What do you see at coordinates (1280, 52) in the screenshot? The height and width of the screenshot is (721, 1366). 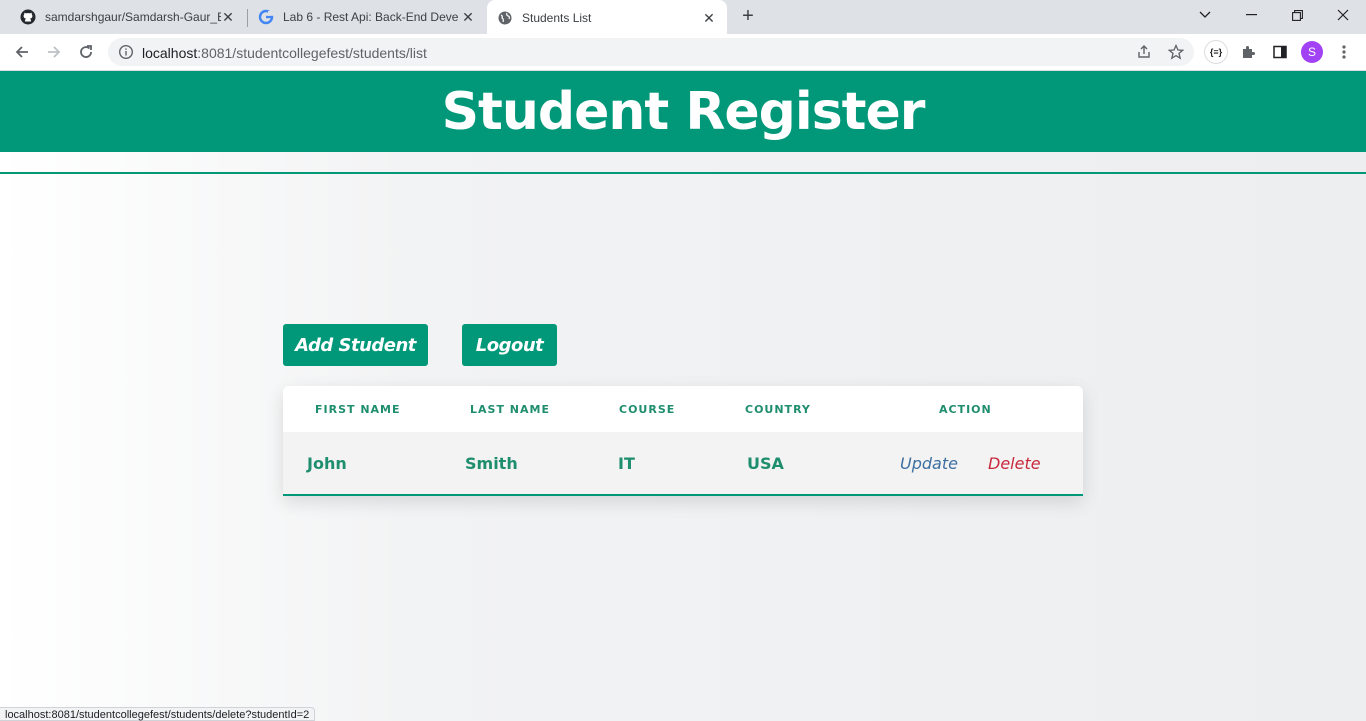 I see `side-panel-icon` at bounding box center [1280, 52].